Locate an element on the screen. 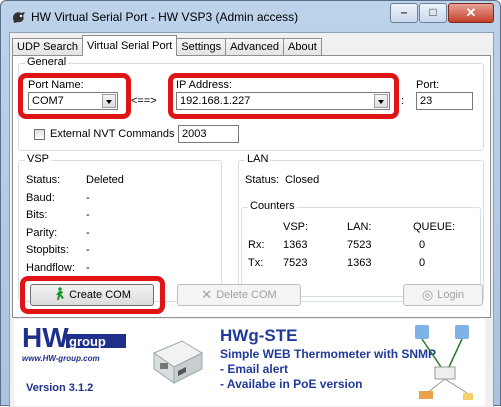 The height and width of the screenshot is (407, 501). close-icon: ✕ is located at coordinates (471, 12).